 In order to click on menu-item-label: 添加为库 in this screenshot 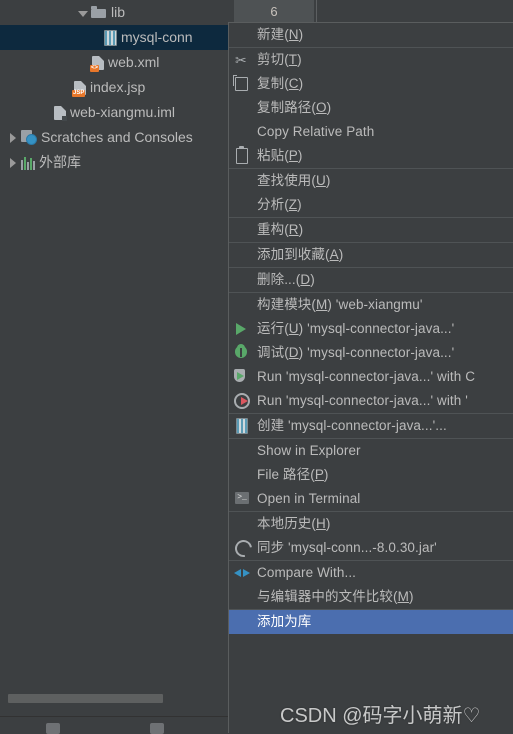, I will do `click(284, 621)`.